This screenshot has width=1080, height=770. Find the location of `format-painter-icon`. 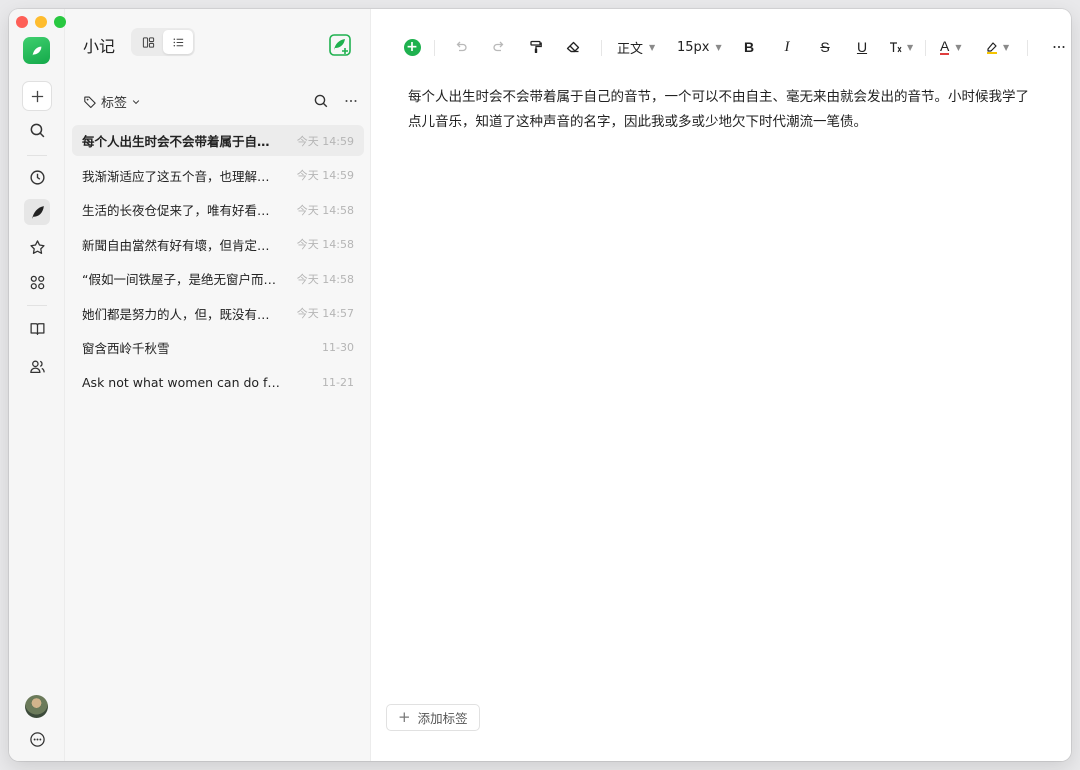

format-painter-icon is located at coordinates (536, 46).